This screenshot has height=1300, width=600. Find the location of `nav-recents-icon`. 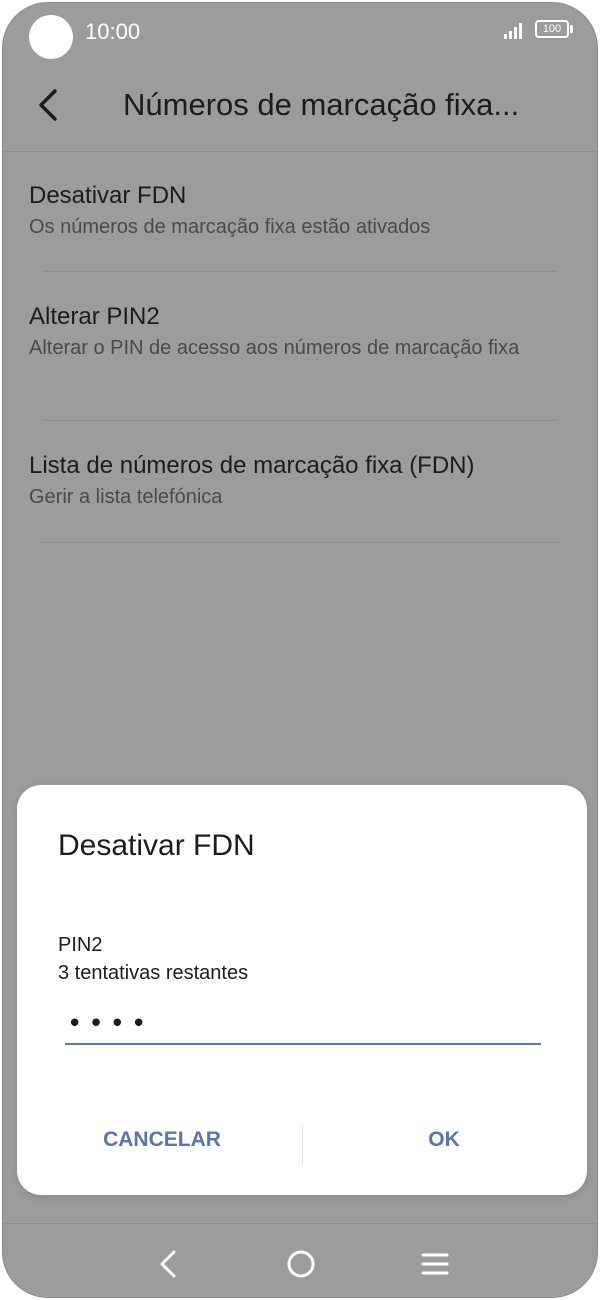

nav-recents-icon is located at coordinates (435, 1264).